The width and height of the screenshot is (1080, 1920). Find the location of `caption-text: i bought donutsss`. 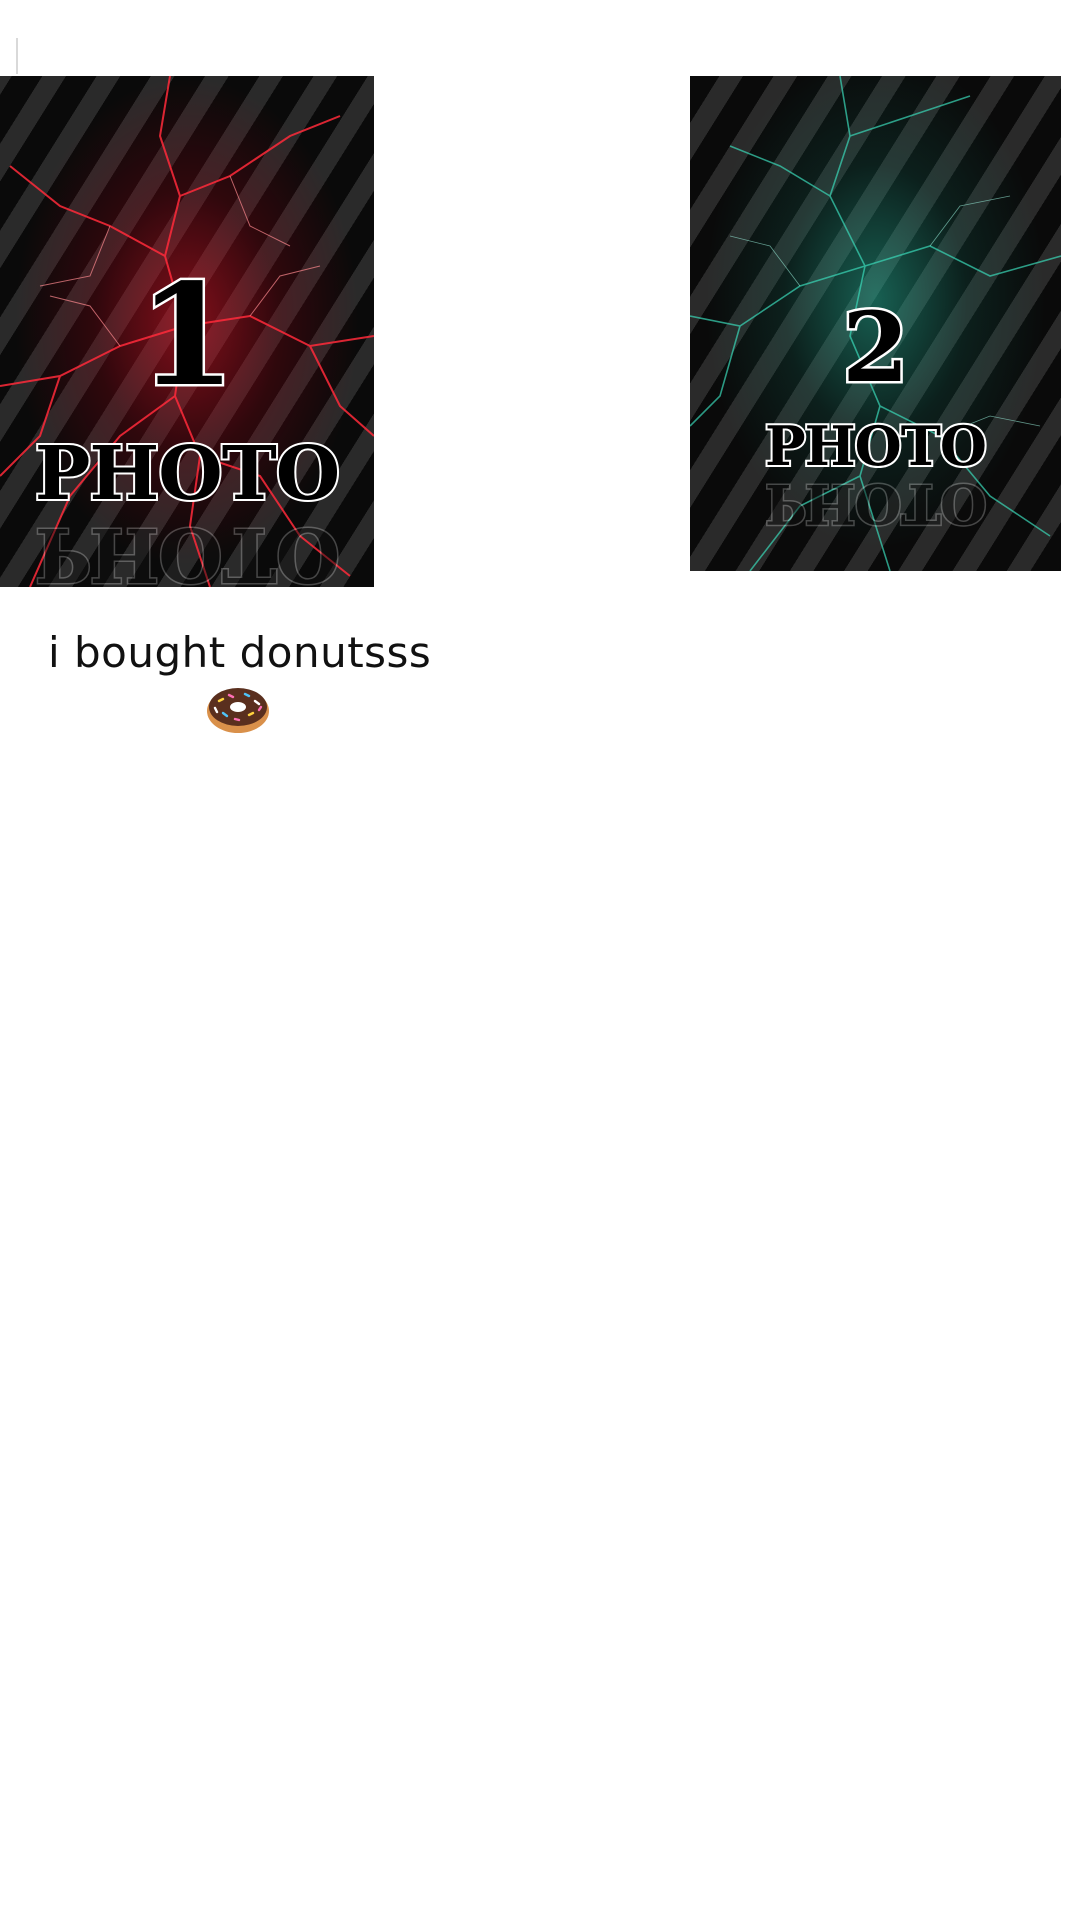

caption-text: i bought donutsss is located at coordinates (240, 652).